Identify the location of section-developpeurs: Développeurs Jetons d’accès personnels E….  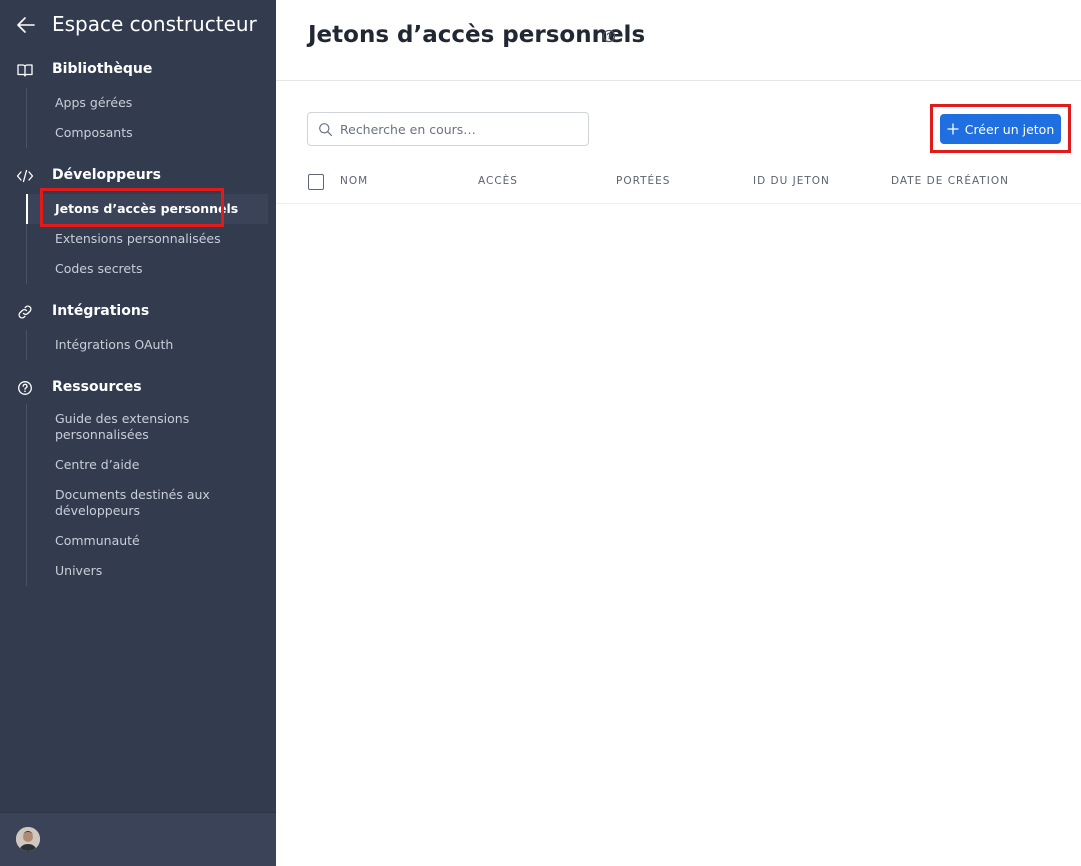
(138, 224).